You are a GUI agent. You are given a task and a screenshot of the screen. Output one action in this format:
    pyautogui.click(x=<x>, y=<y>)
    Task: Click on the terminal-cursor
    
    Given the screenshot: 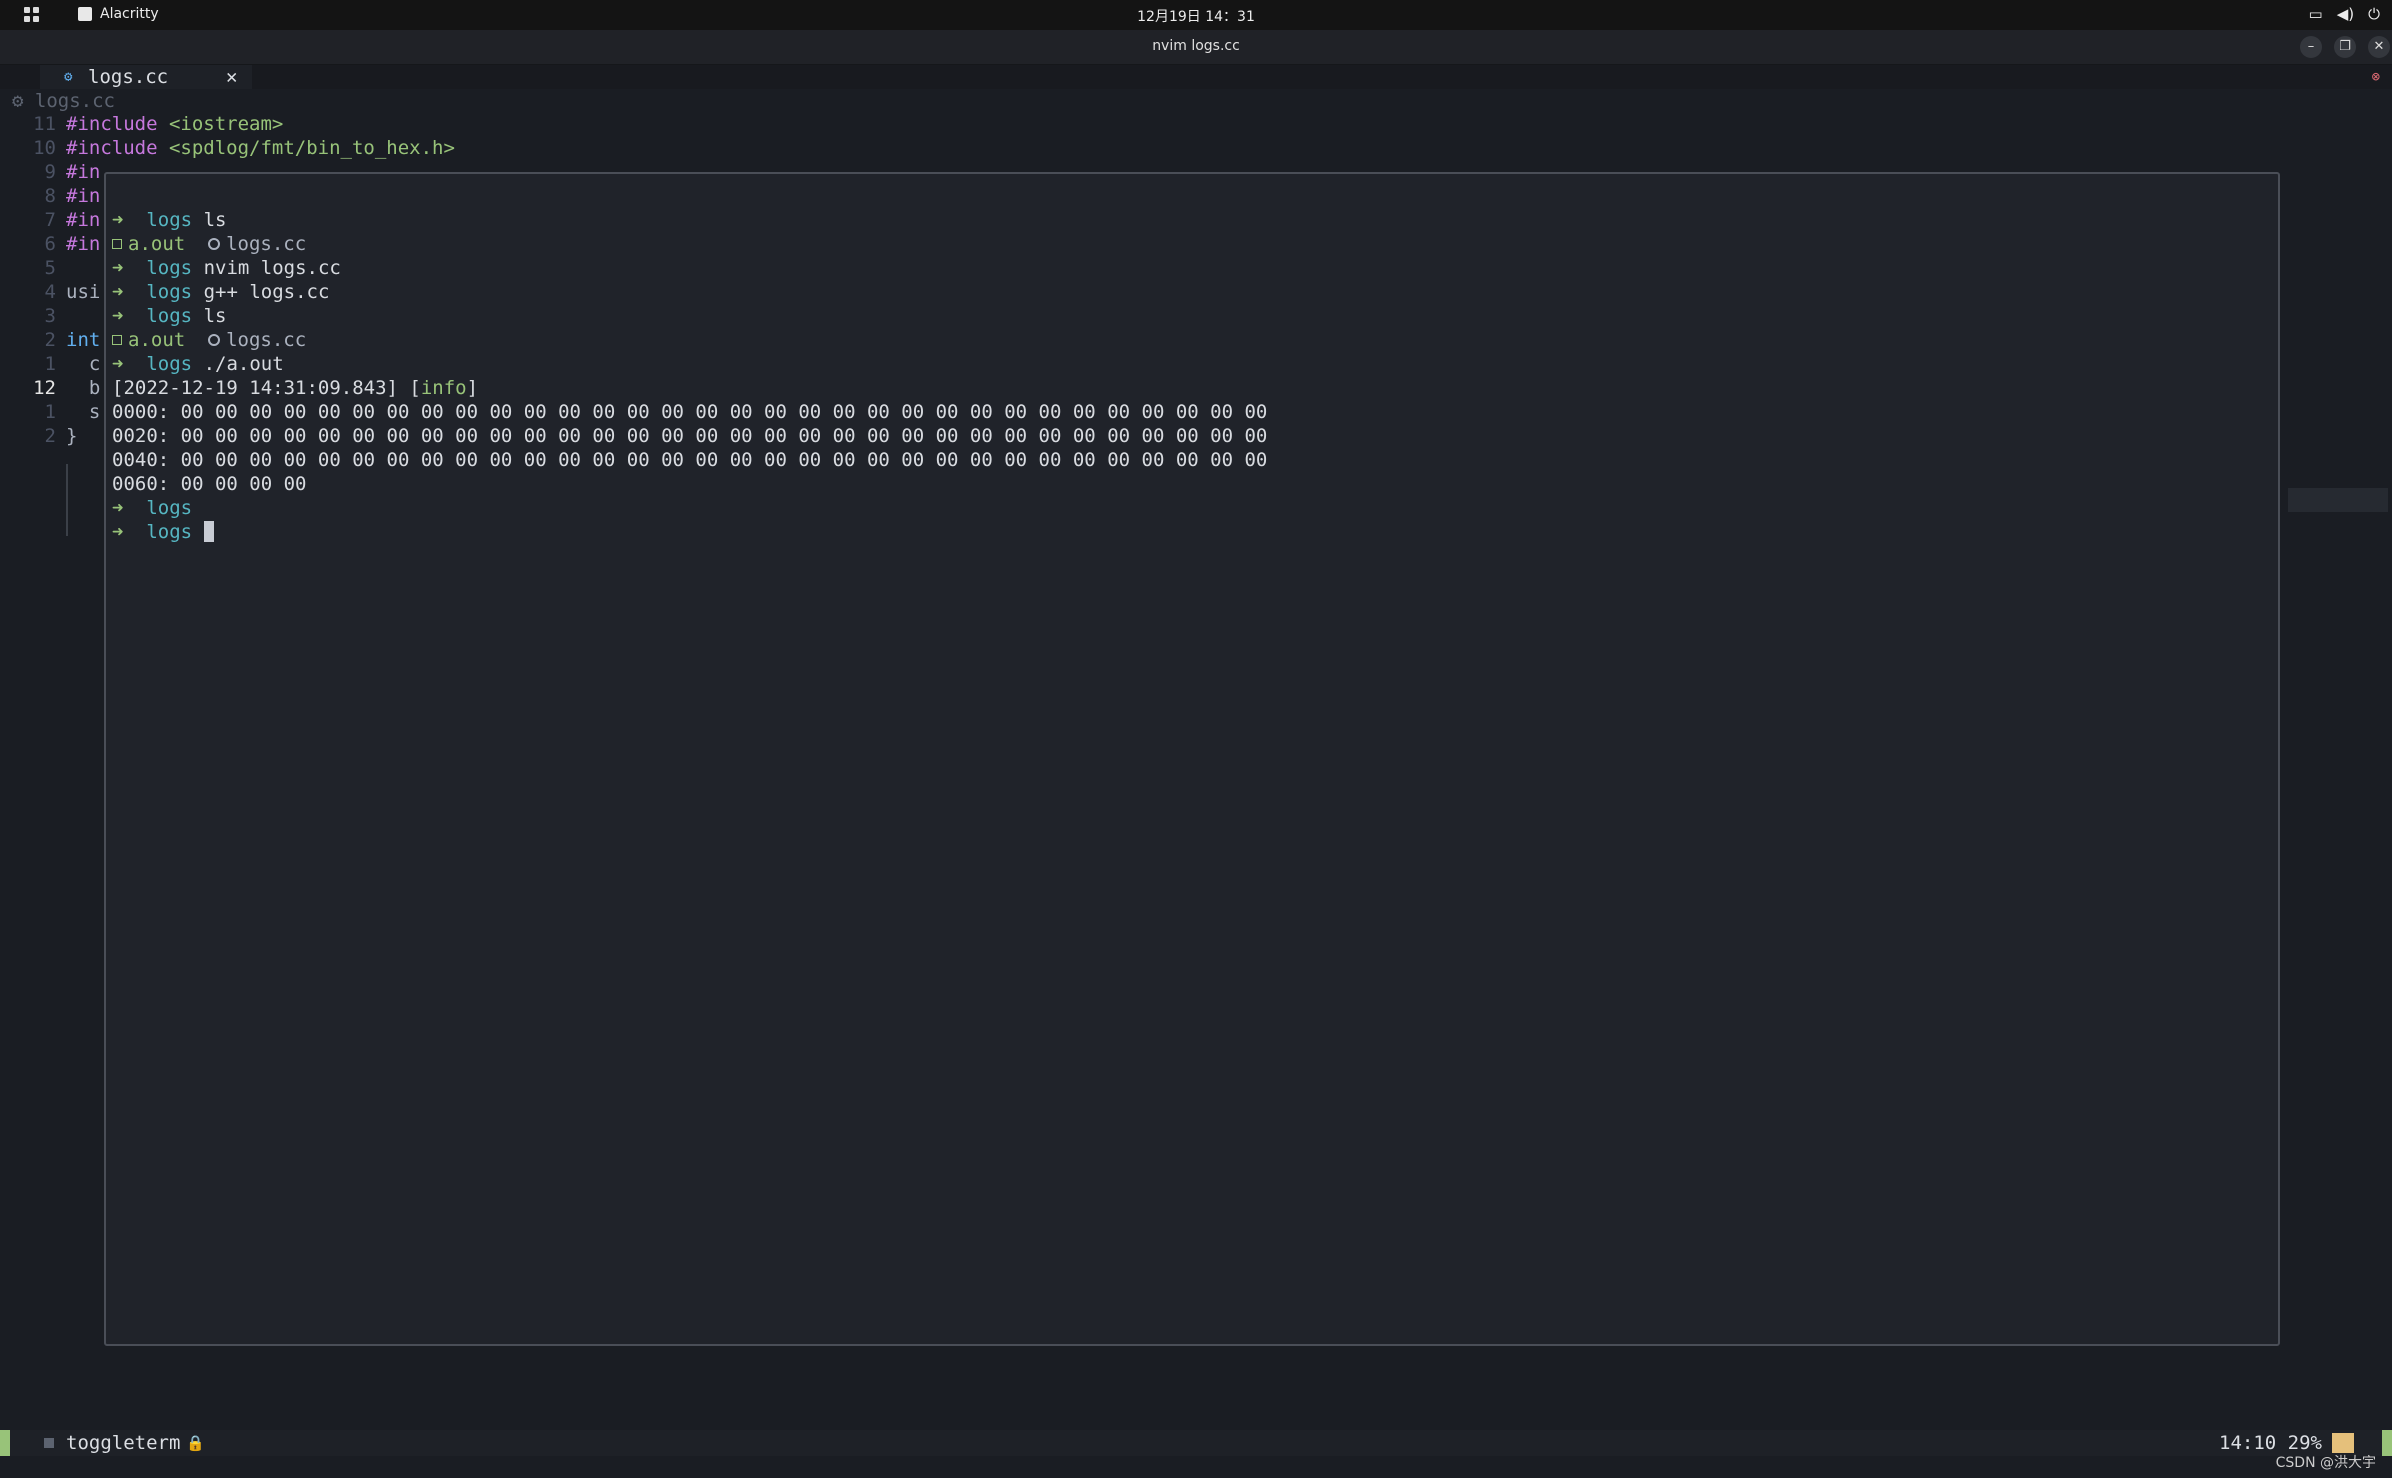 What is the action you would take?
    pyautogui.click(x=208, y=531)
    